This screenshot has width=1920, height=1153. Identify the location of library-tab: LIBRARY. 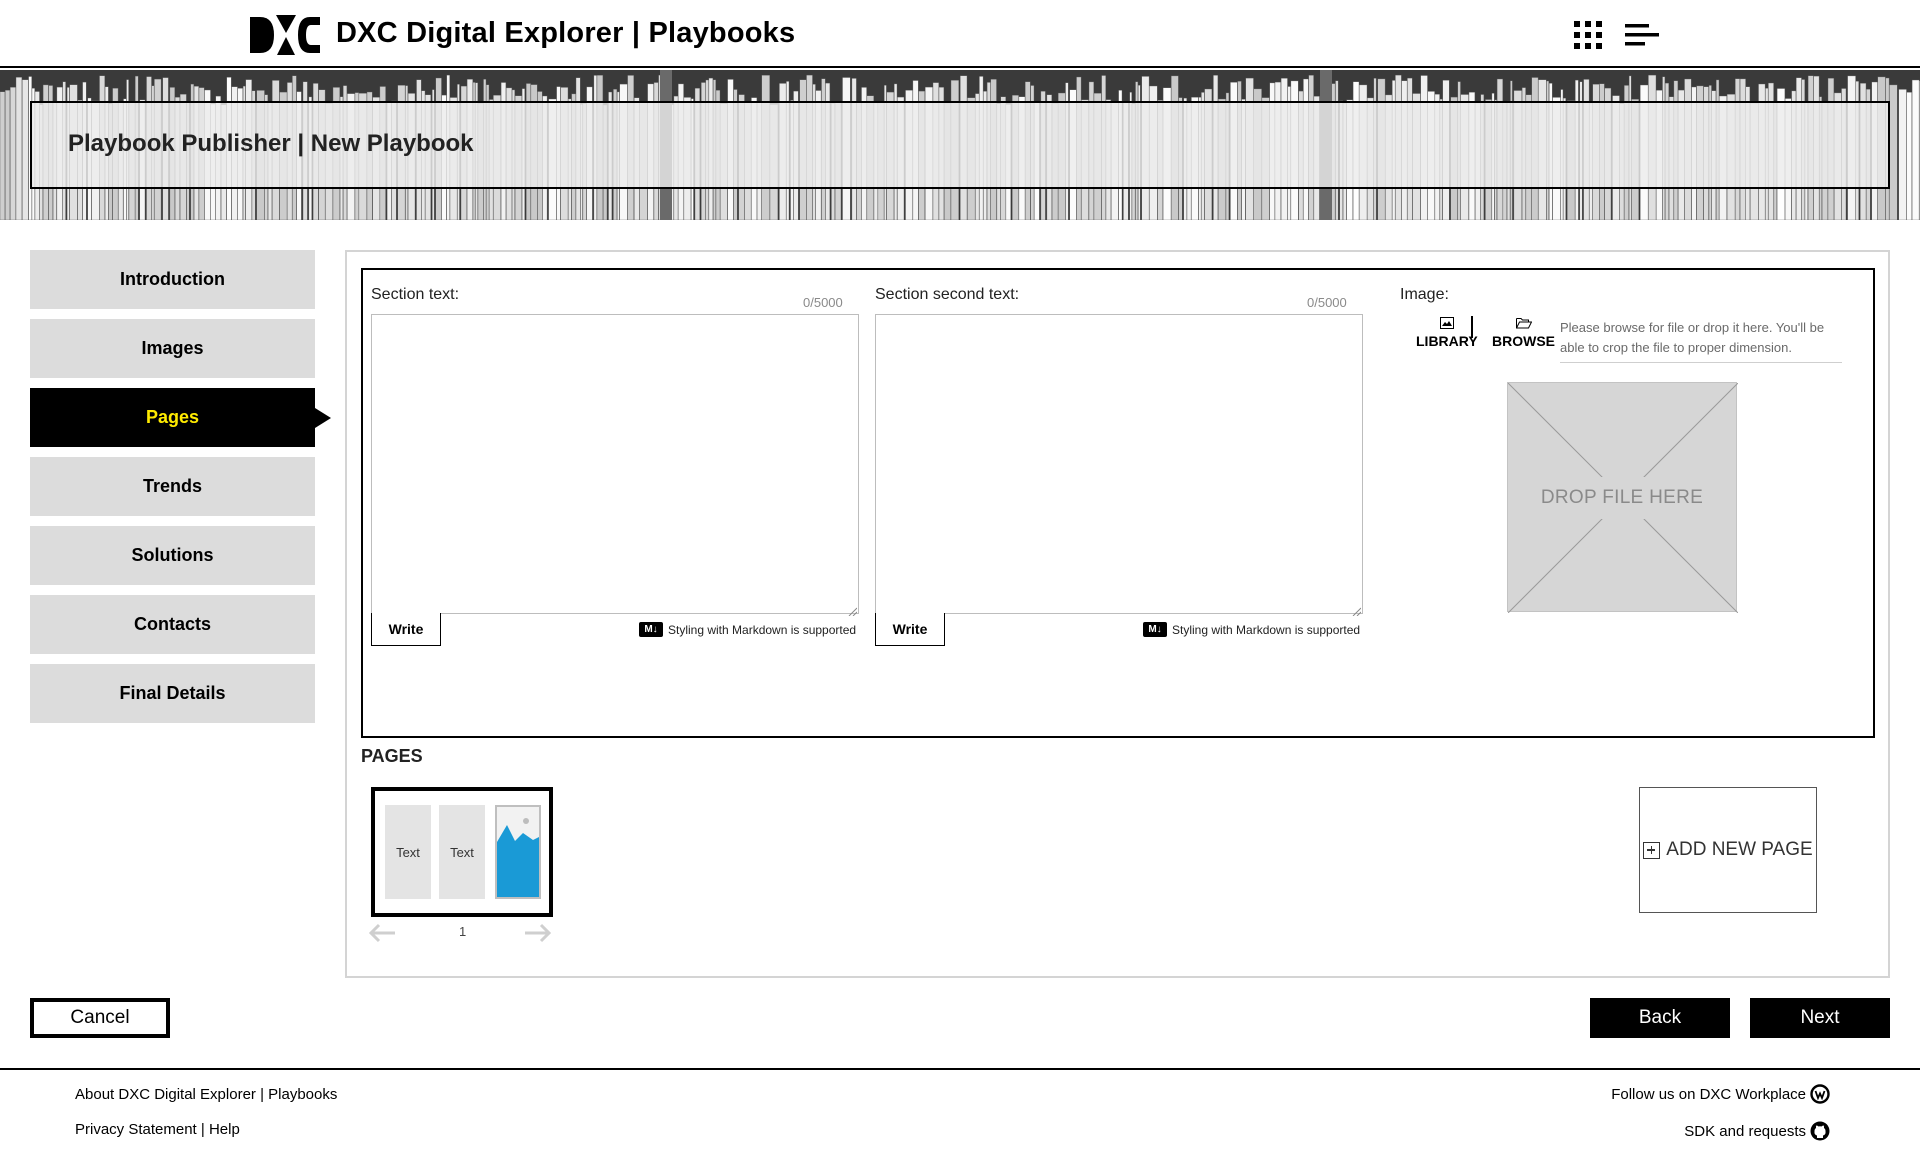
(1447, 332).